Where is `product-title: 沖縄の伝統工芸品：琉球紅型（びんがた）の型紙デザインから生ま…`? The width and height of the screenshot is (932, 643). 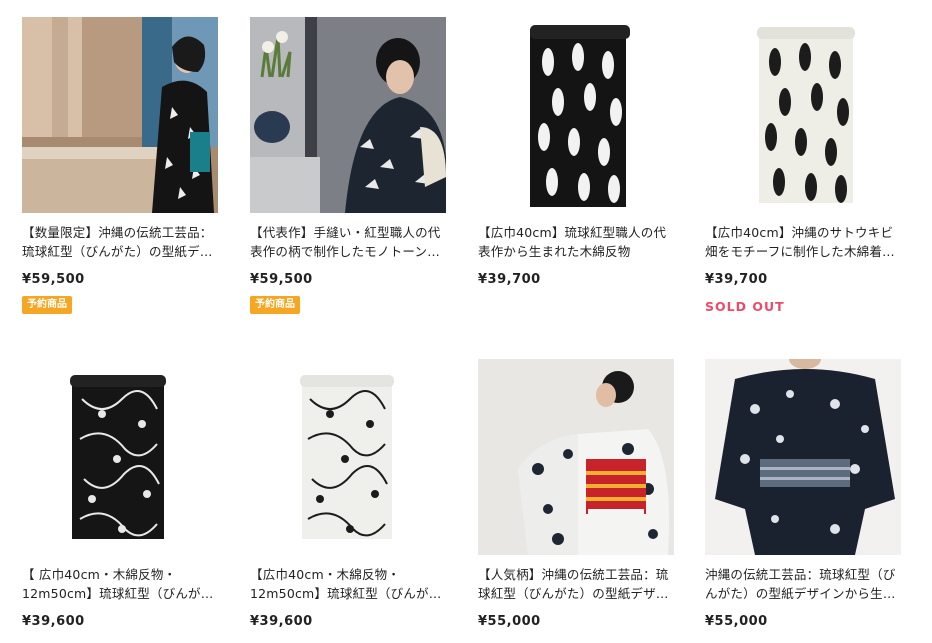 product-title: 沖縄の伝統工芸品：琉球紅型（びんがた）の型紙デザインから生ま… is located at coordinates (803, 584).